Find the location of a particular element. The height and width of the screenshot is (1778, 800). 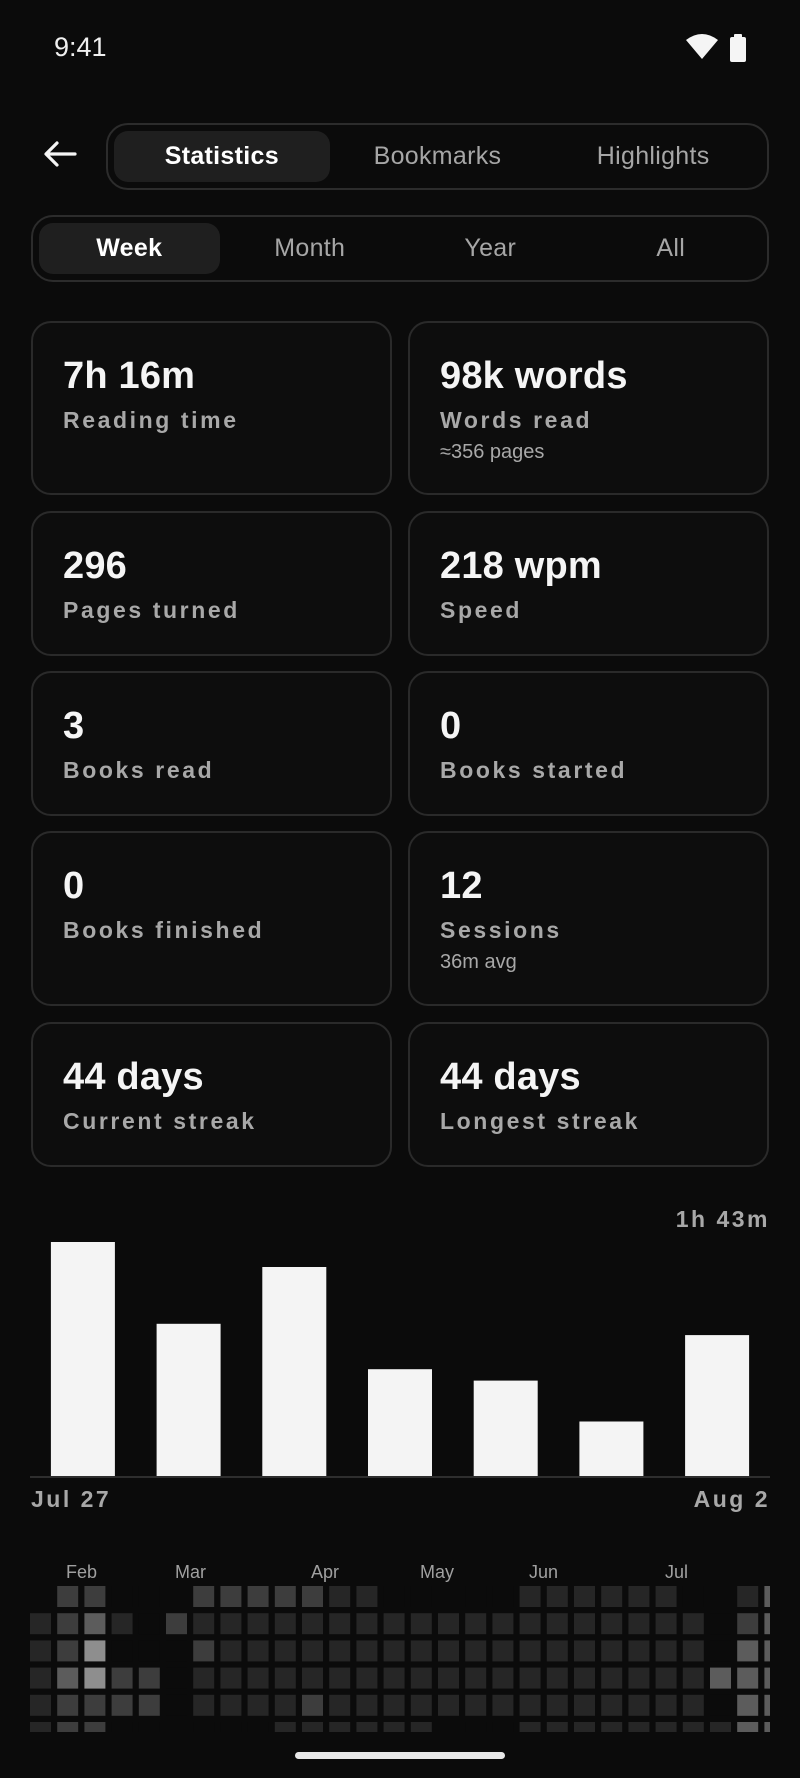

stat-card-reading-time: 7h 16m Reading time is located at coordinates (211, 408).